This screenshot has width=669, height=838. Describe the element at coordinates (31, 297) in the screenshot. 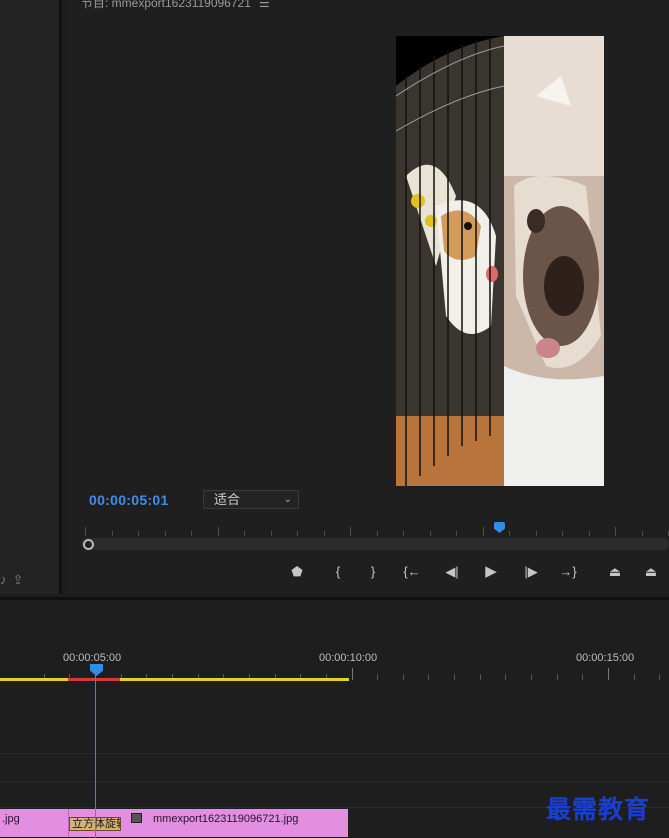

I see `project-panel: ♪ ⇪` at that location.